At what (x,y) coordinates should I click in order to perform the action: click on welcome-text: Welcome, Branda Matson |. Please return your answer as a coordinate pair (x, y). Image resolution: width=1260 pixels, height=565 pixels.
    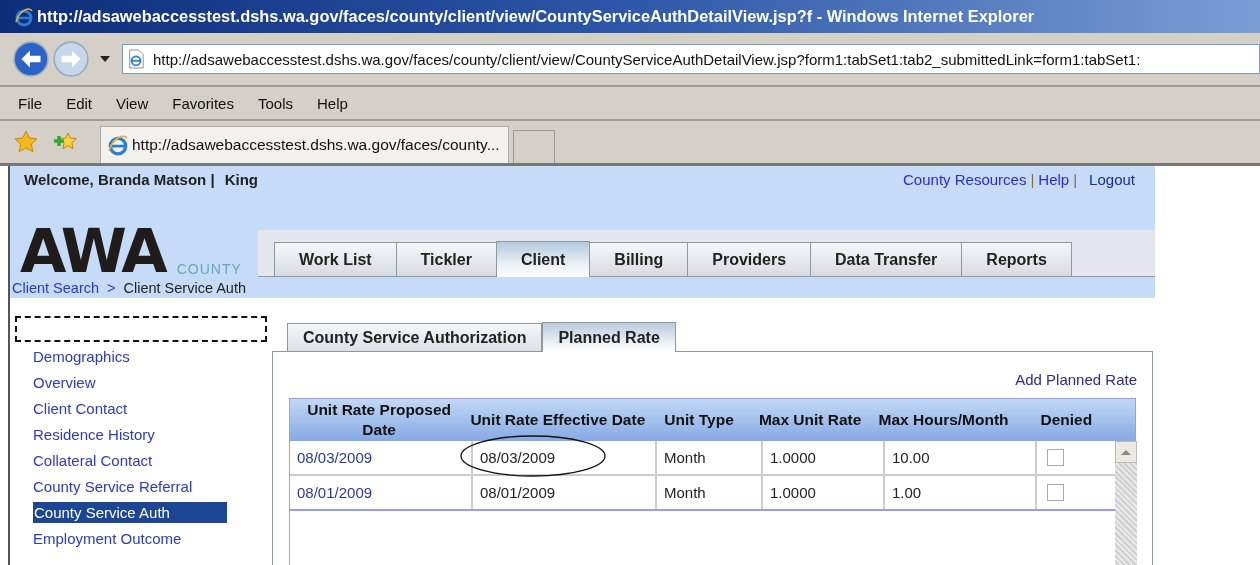
    Looking at the image, I should click on (119, 179).